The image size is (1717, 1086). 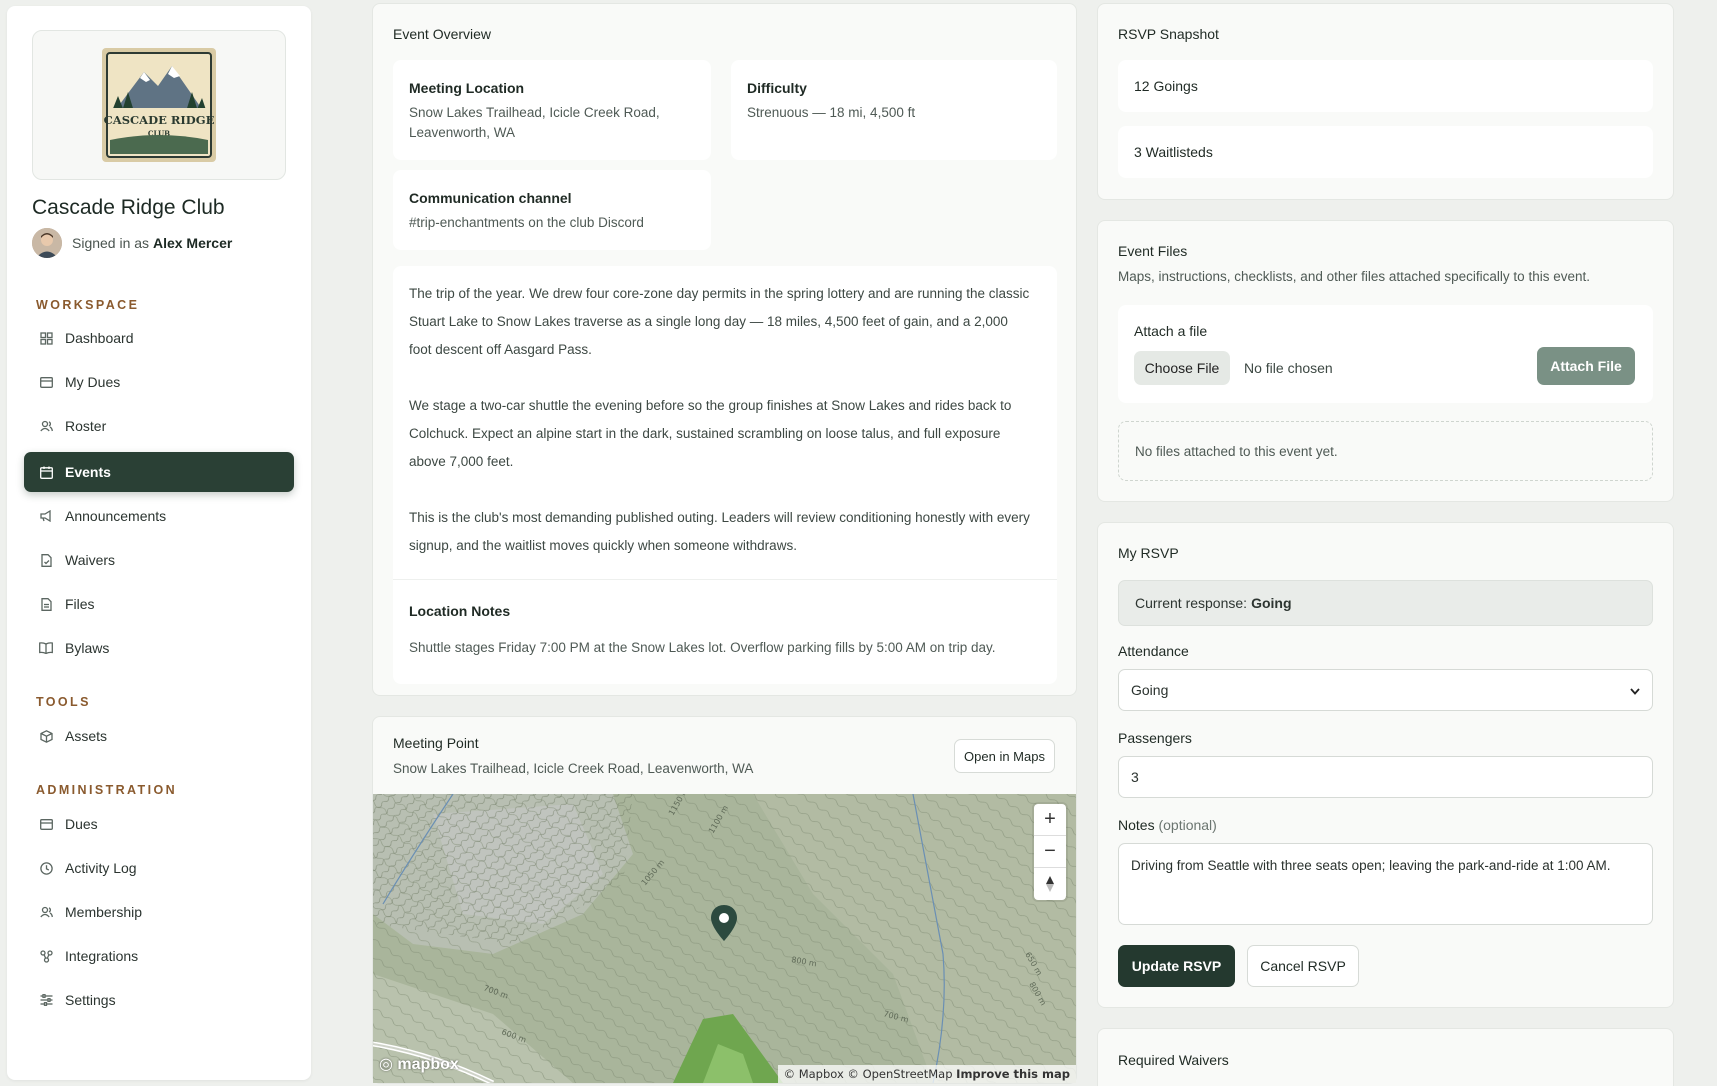 I want to click on sidebar-item-dashboard: Dashboard, so click(x=159, y=338).